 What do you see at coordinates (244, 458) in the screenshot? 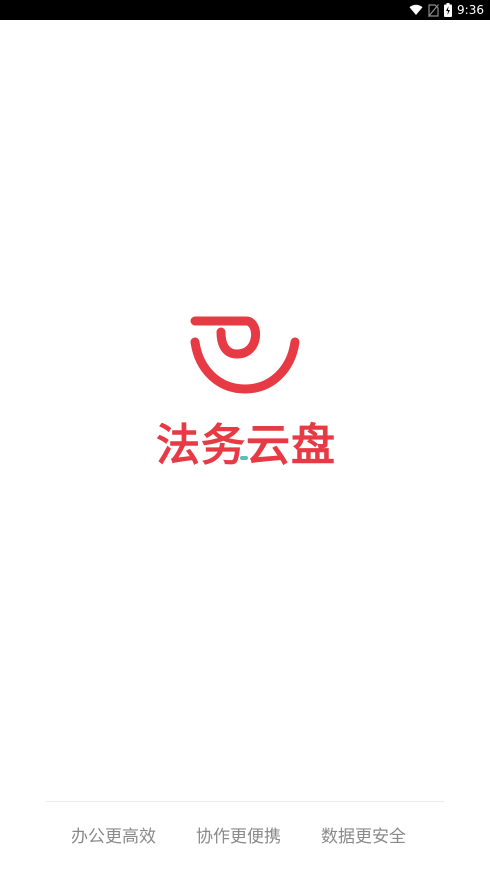
I see `app-name-accent-dot` at bounding box center [244, 458].